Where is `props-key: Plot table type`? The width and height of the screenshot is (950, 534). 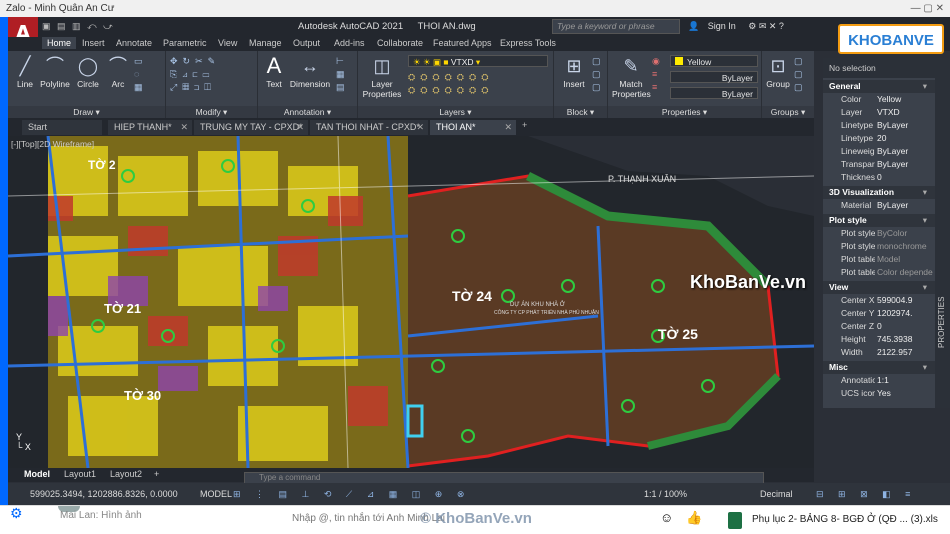 props-key: Plot table type is located at coordinates (858, 272).